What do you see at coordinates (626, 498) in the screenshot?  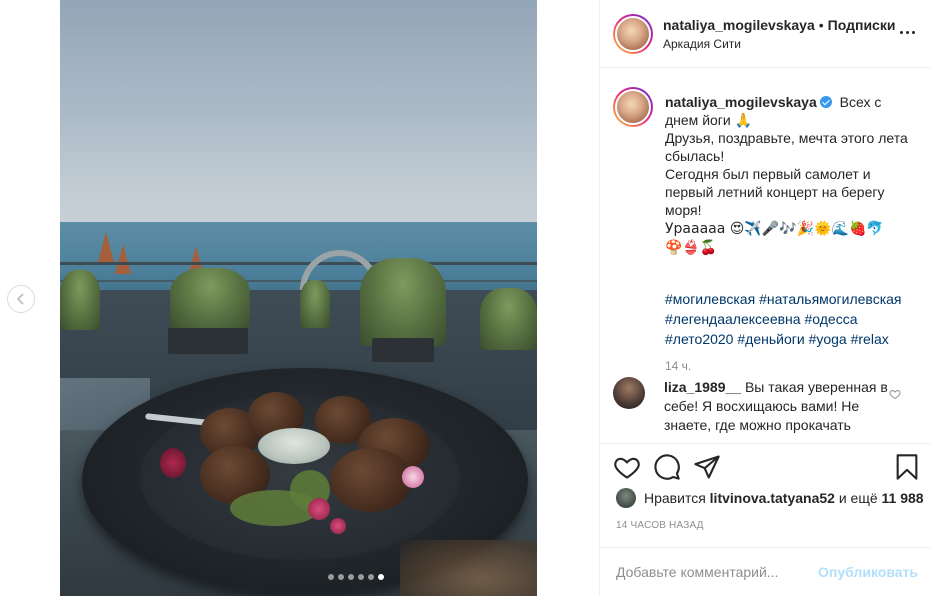 I see `liker-avatar` at bounding box center [626, 498].